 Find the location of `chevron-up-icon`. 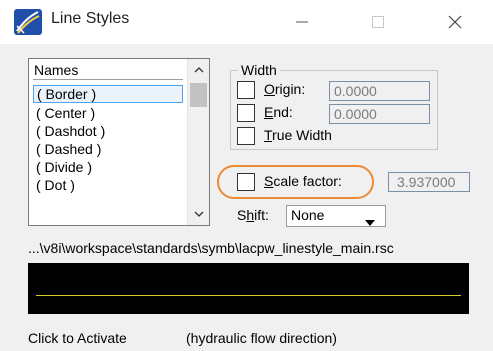

chevron-up-icon is located at coordinates (199, 70).